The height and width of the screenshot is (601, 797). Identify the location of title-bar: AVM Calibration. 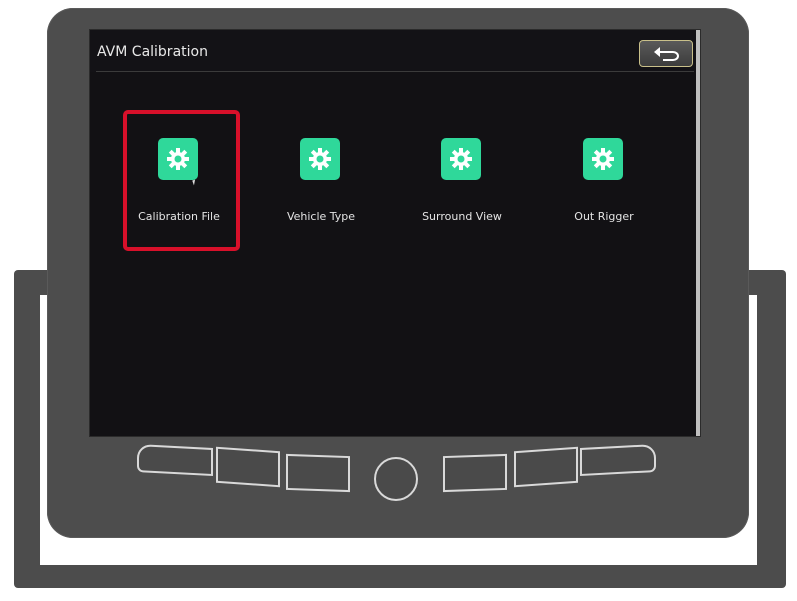
(395, 51).